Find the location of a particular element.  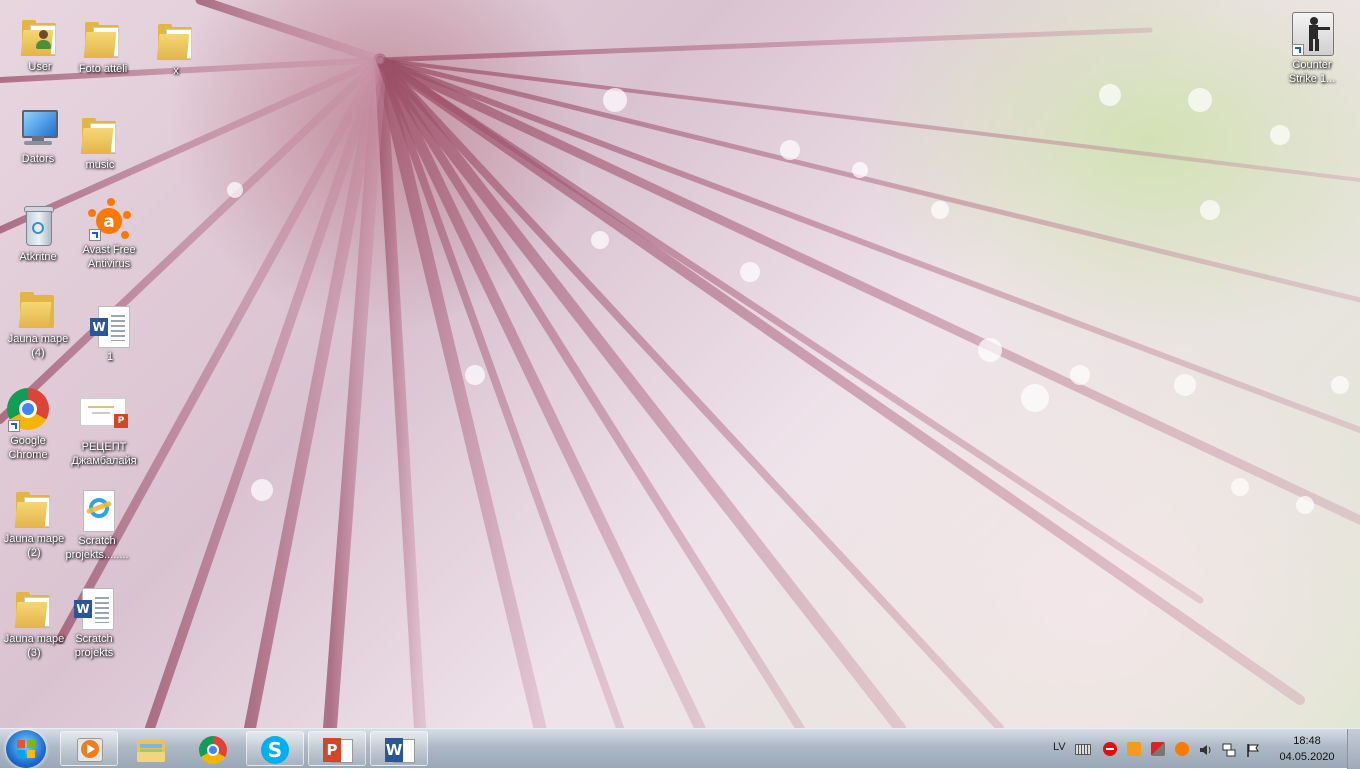

taskbar-media-player-button is located at coordinates (89, 748).